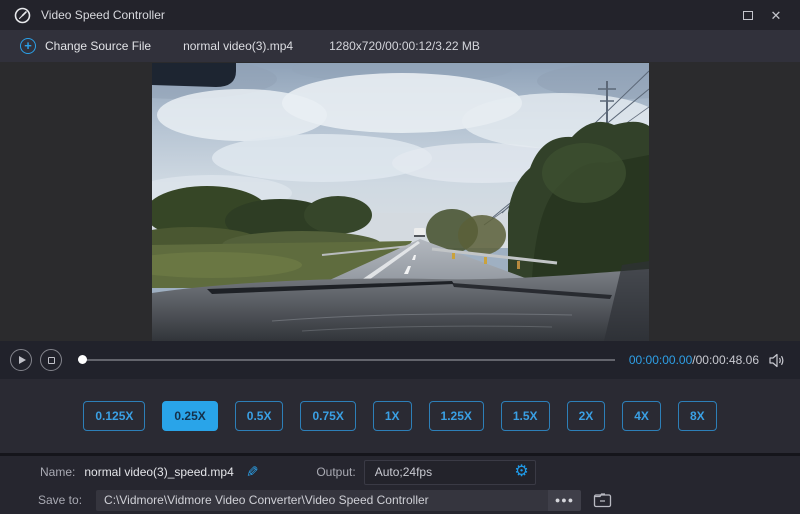  I want to click on maximize-button, so click(748, 15).